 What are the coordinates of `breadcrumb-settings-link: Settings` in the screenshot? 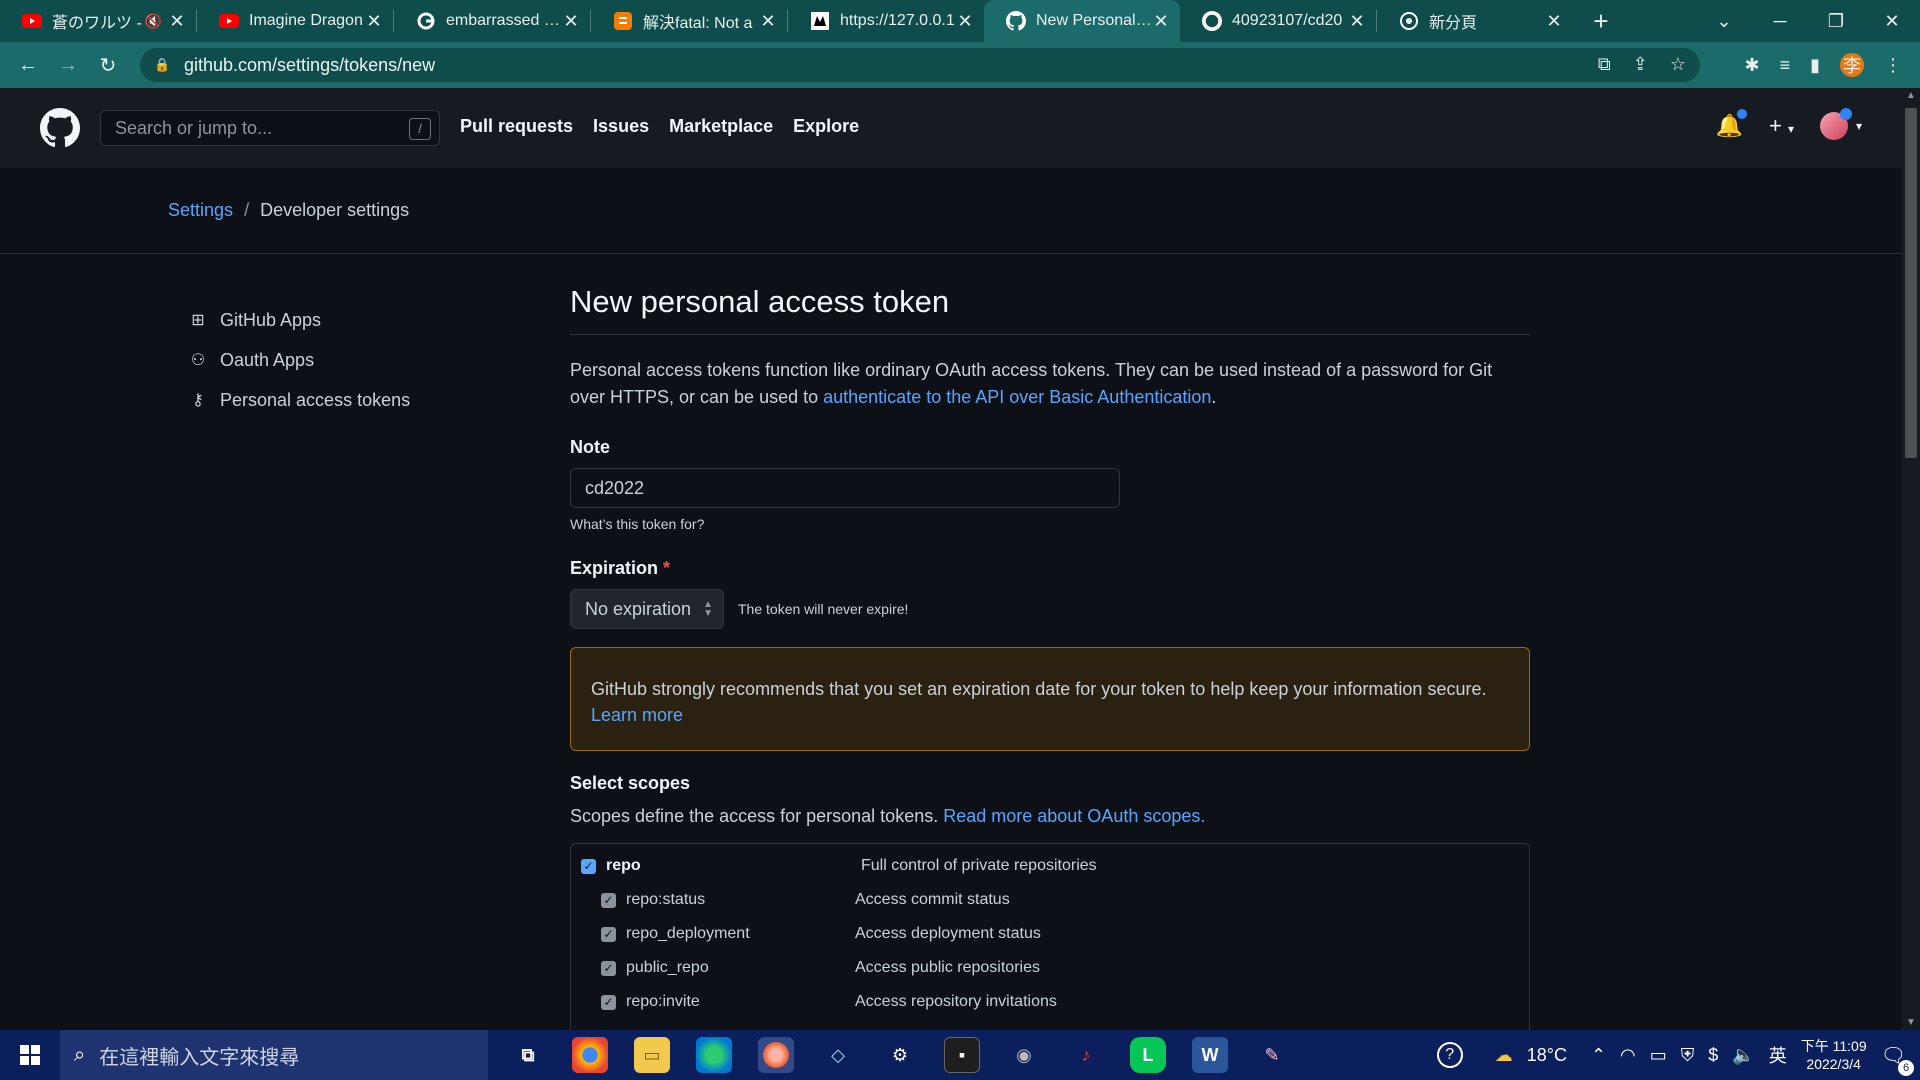 It's located at (200, 210).